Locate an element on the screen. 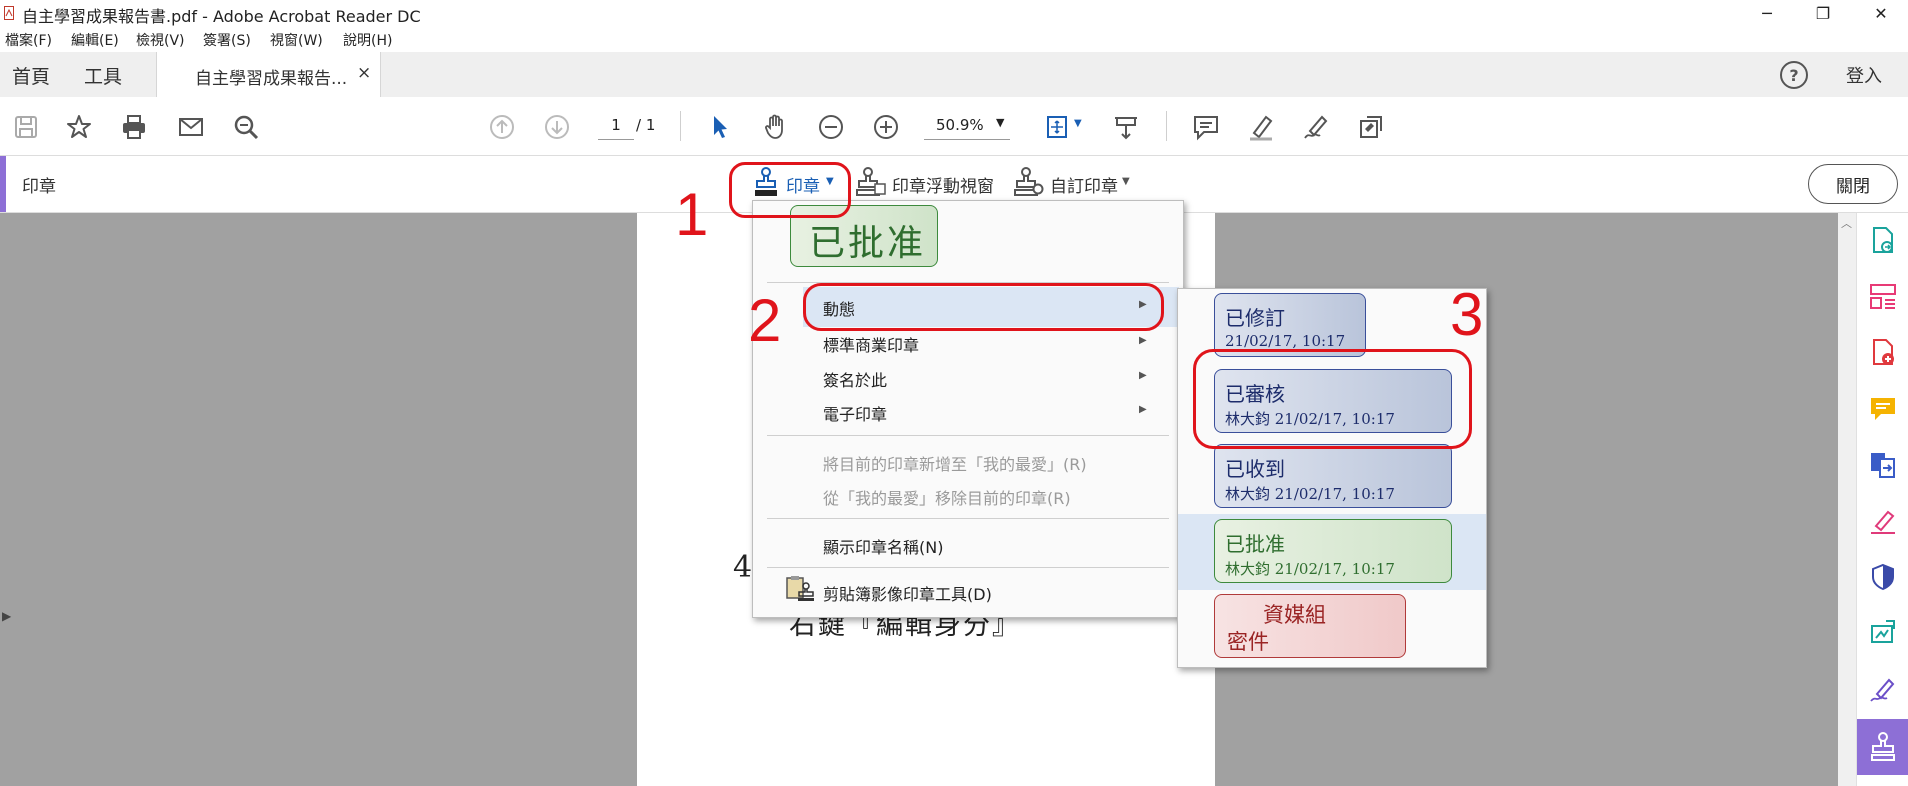  menu-item-show-stamp-names: 顯示印章名稱(N) is located at coordinates (883, 546).